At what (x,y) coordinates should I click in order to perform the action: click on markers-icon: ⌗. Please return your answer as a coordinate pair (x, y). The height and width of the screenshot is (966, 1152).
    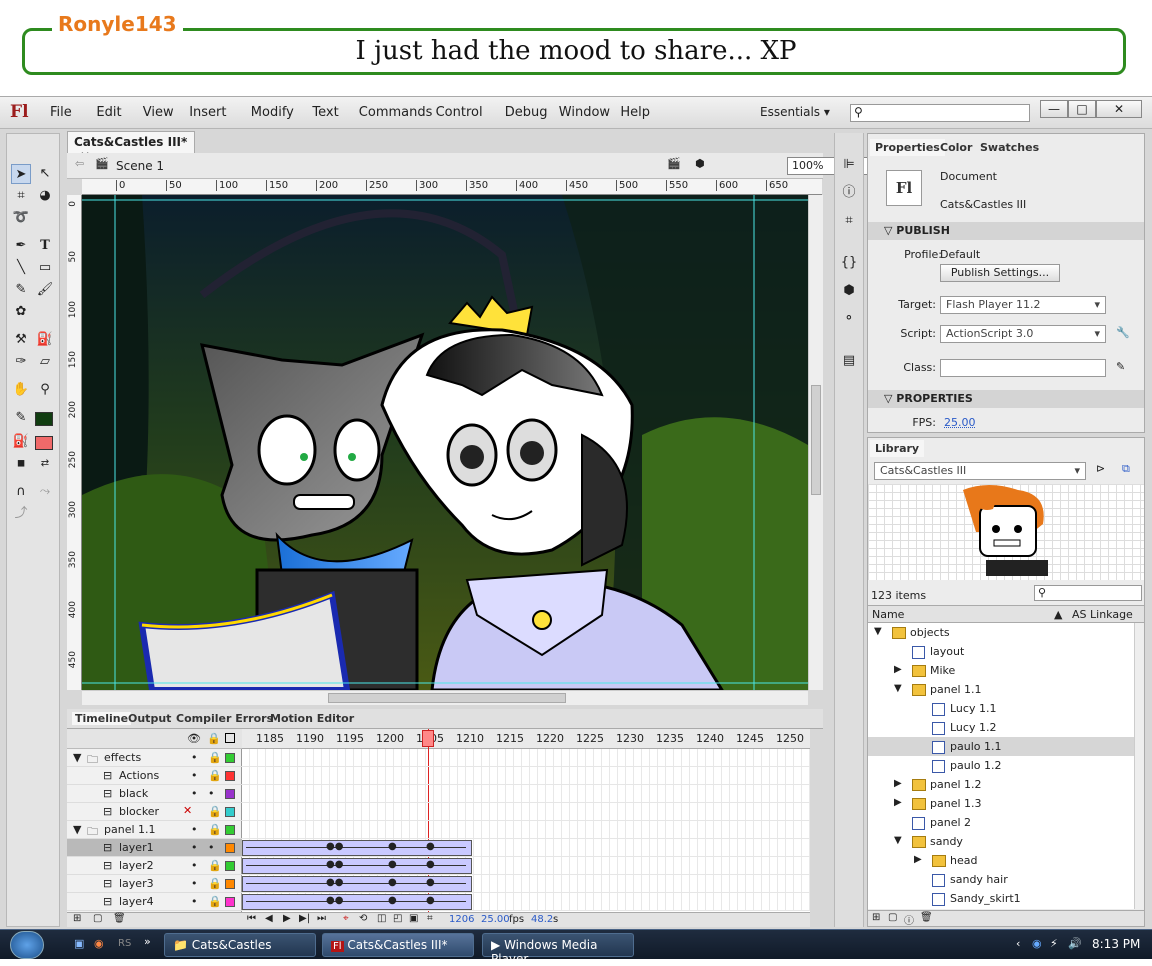
    Looking at the image, I should click on (430, 918).